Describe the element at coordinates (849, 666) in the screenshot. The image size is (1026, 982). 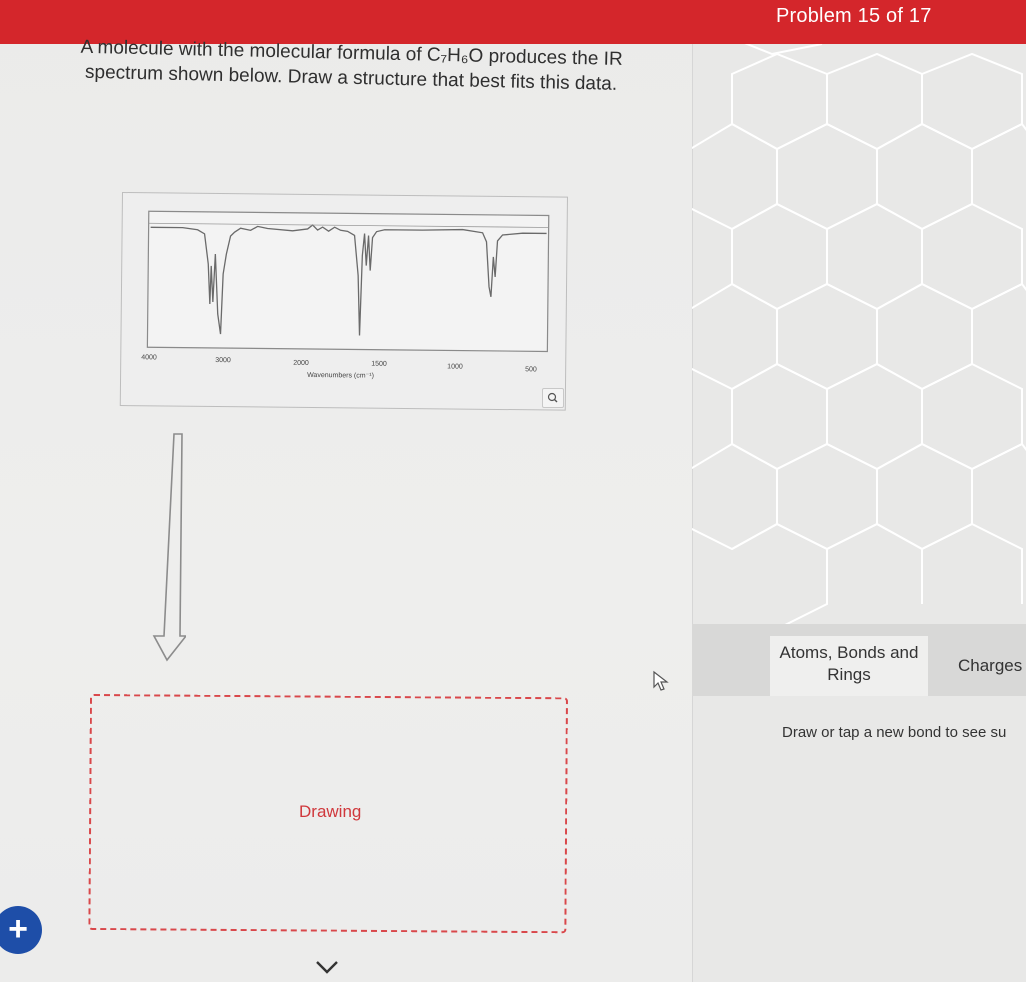
I see `tab-atoms-bonds-rings: Atoms, Bonds and Rings` at that location.